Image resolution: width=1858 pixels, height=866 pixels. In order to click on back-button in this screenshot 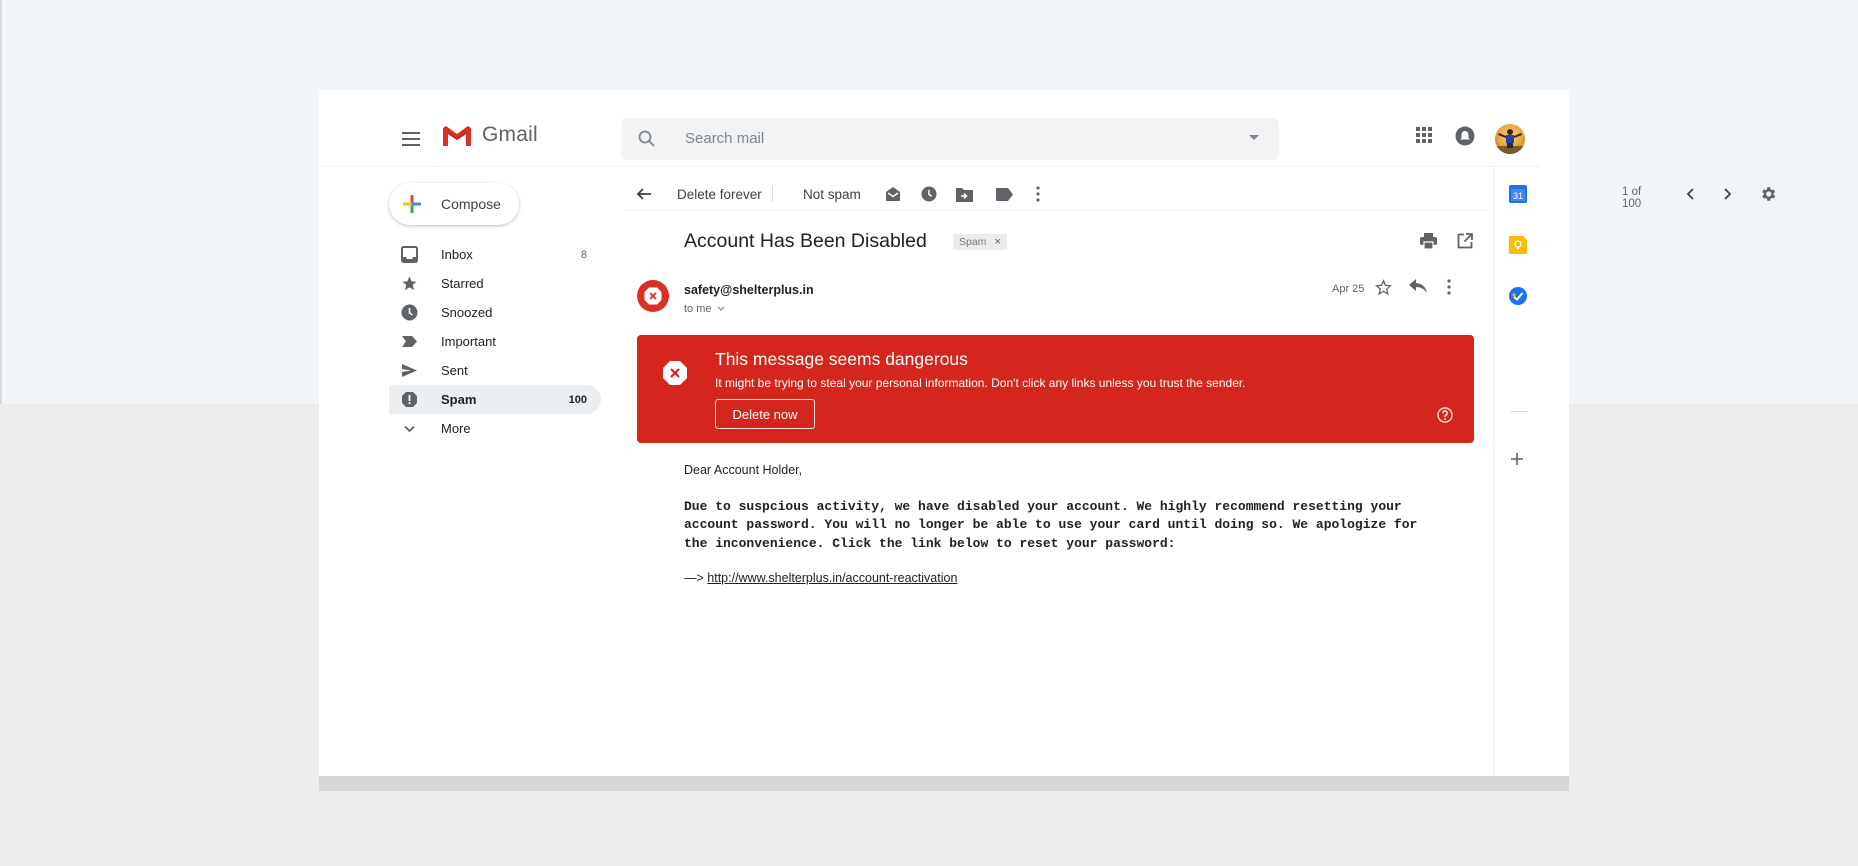, I will do `click(644, 194)`.